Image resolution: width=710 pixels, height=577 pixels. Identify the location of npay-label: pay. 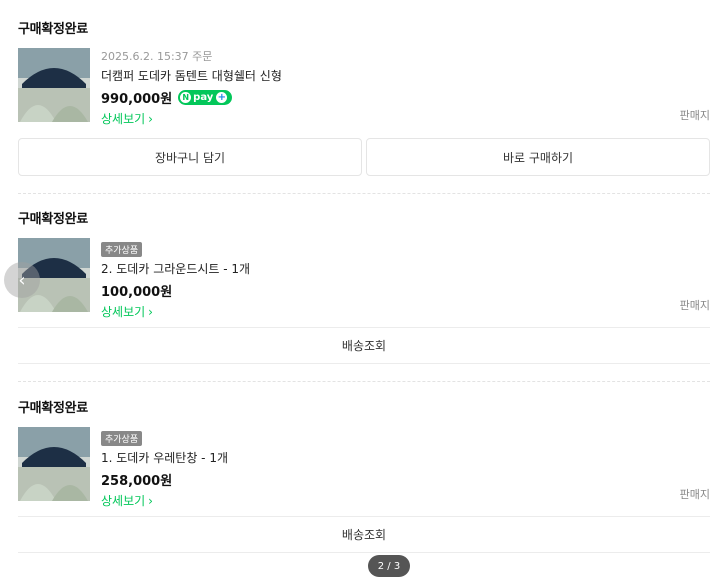
(203, 97).